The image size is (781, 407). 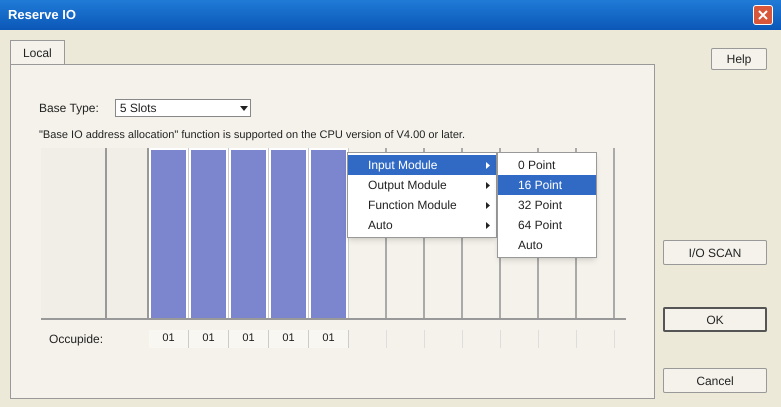 I want to click on occupied-label: Occupide:, so click(x=76, y=339).